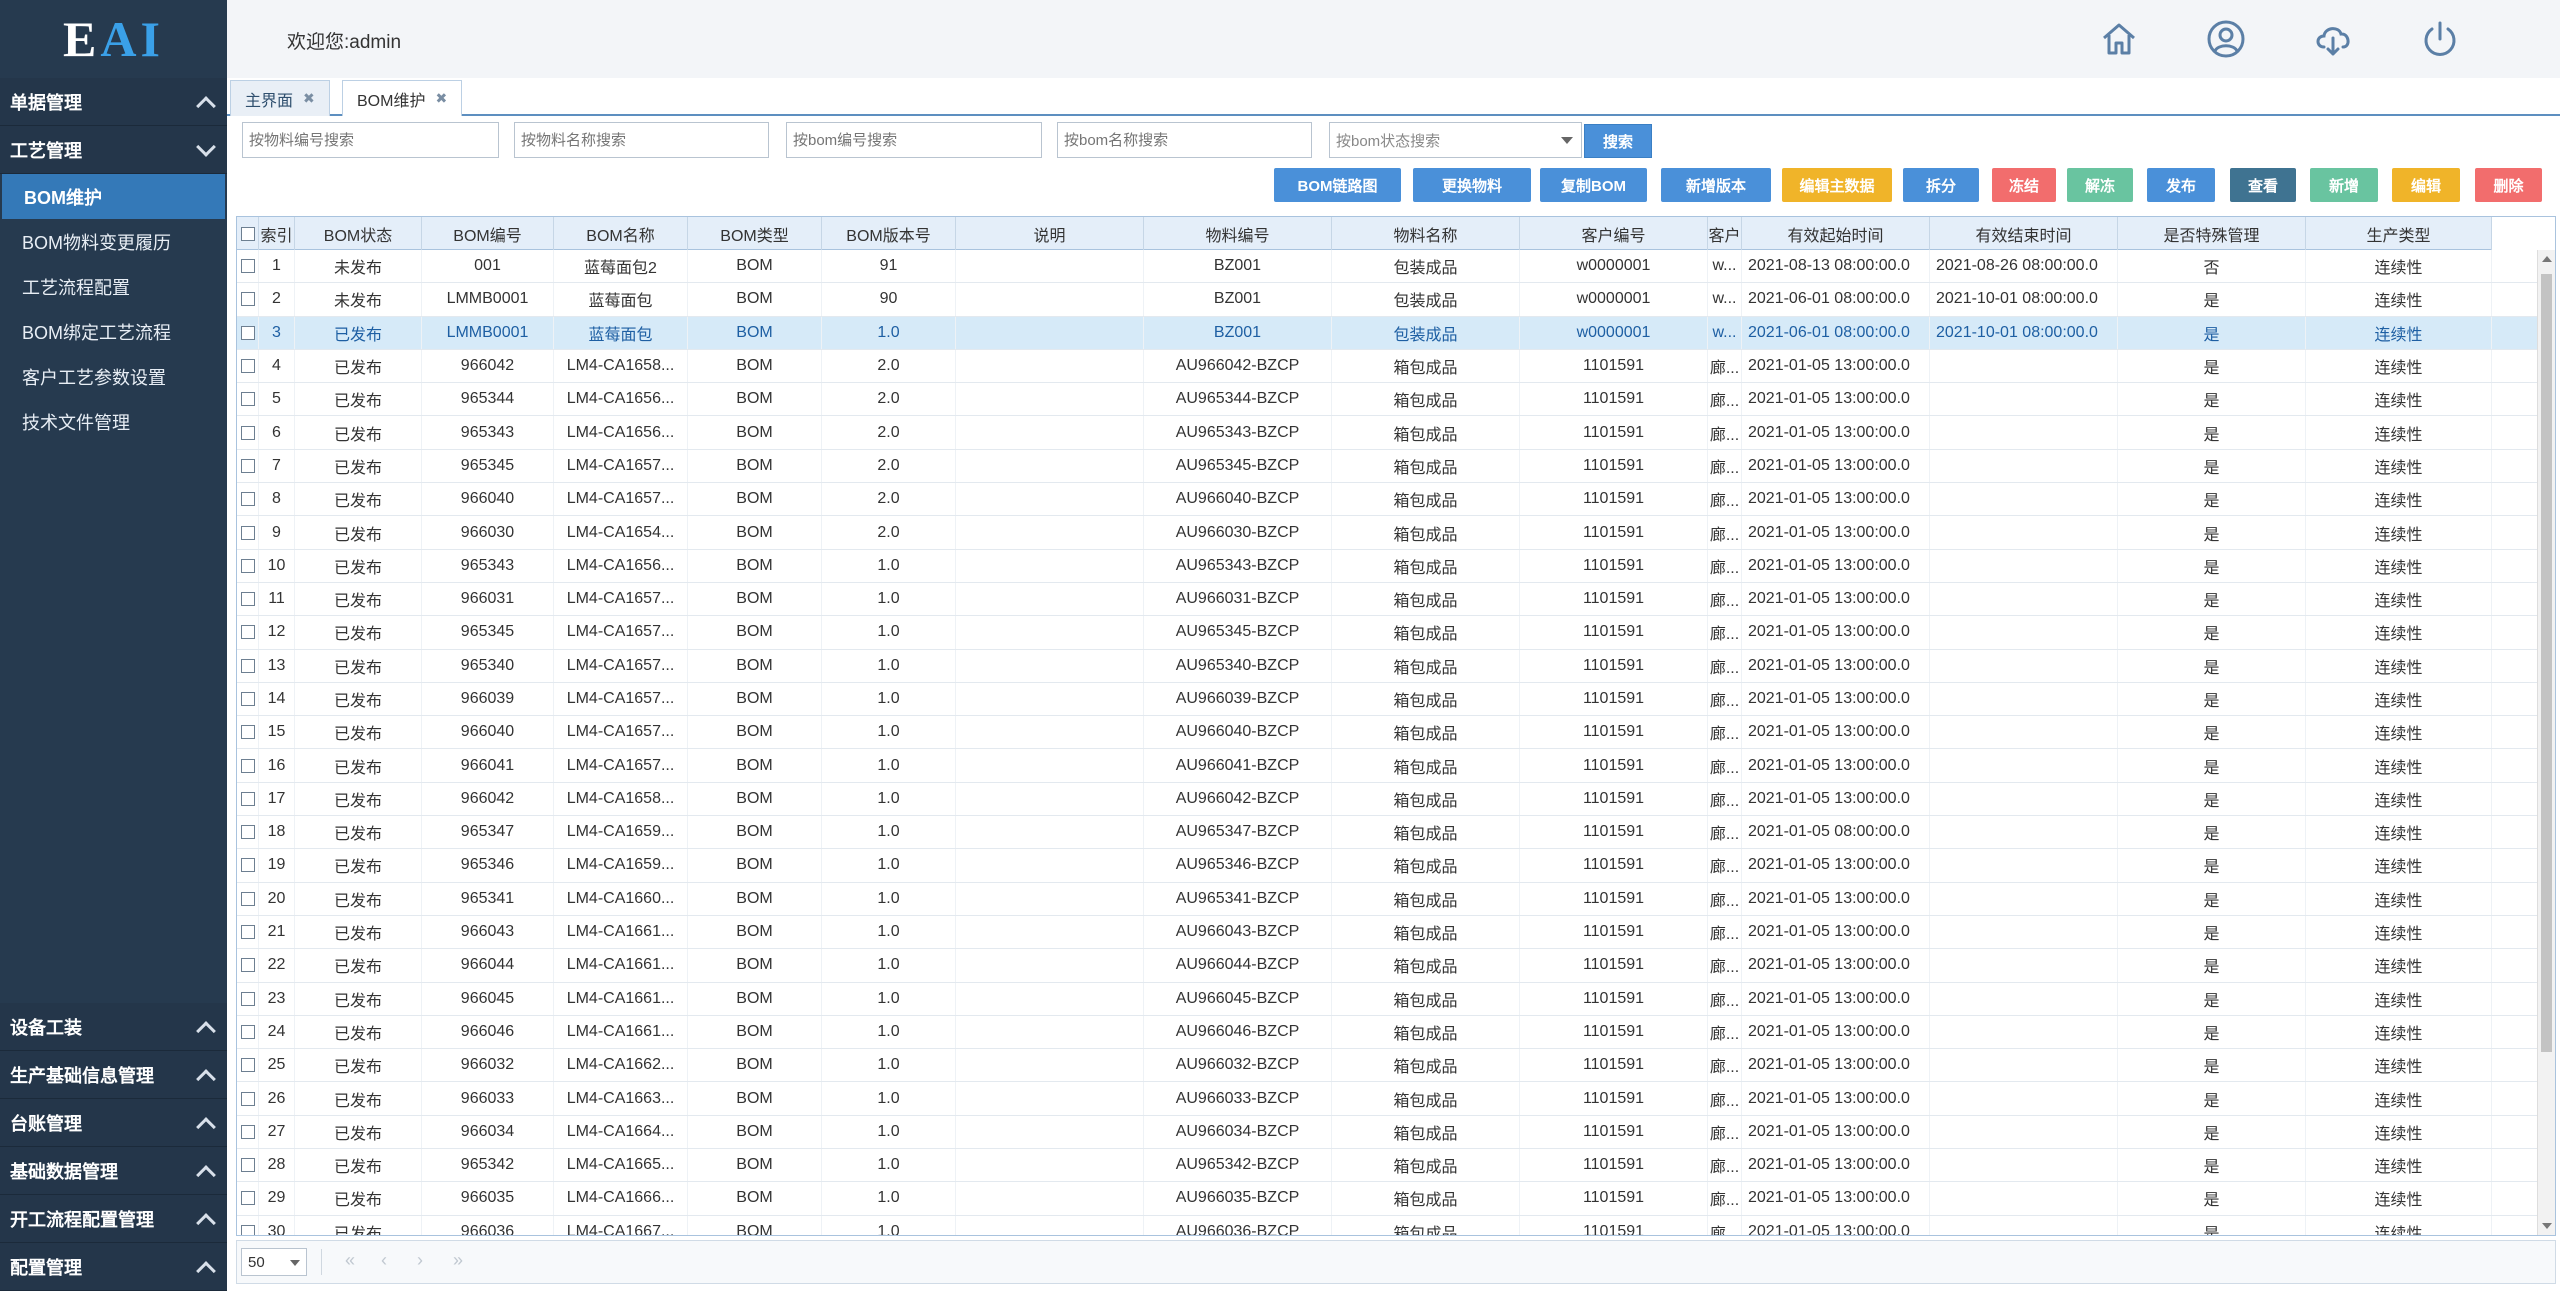 The height and width of the screenshot is (1291, 2560). Describe the element at coordinates (1426, 233) in the screenshot. I see `column-header: 物料名称` at that location.